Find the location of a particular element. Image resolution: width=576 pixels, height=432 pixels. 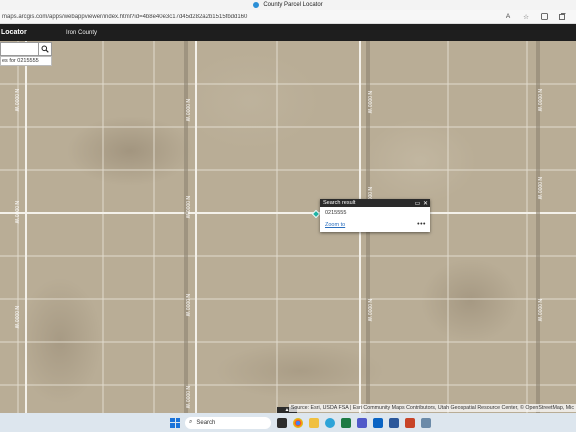

favorite-star-icon: ☆ is located at coordinates (526, 17).